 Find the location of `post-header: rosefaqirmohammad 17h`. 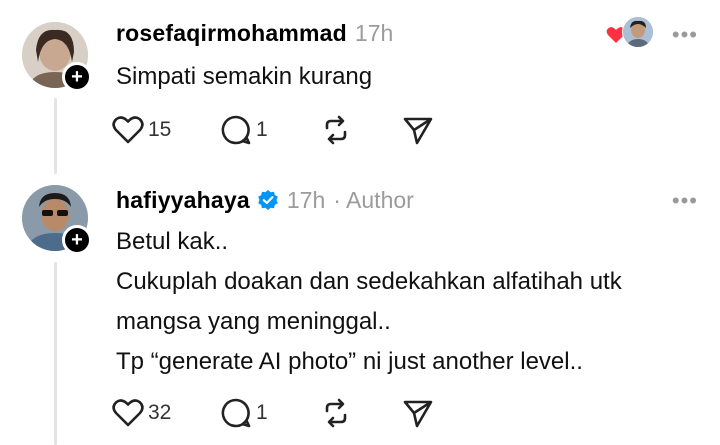

post-header: rosefaqirmohammad 17h is located at coordinates (254, 33).